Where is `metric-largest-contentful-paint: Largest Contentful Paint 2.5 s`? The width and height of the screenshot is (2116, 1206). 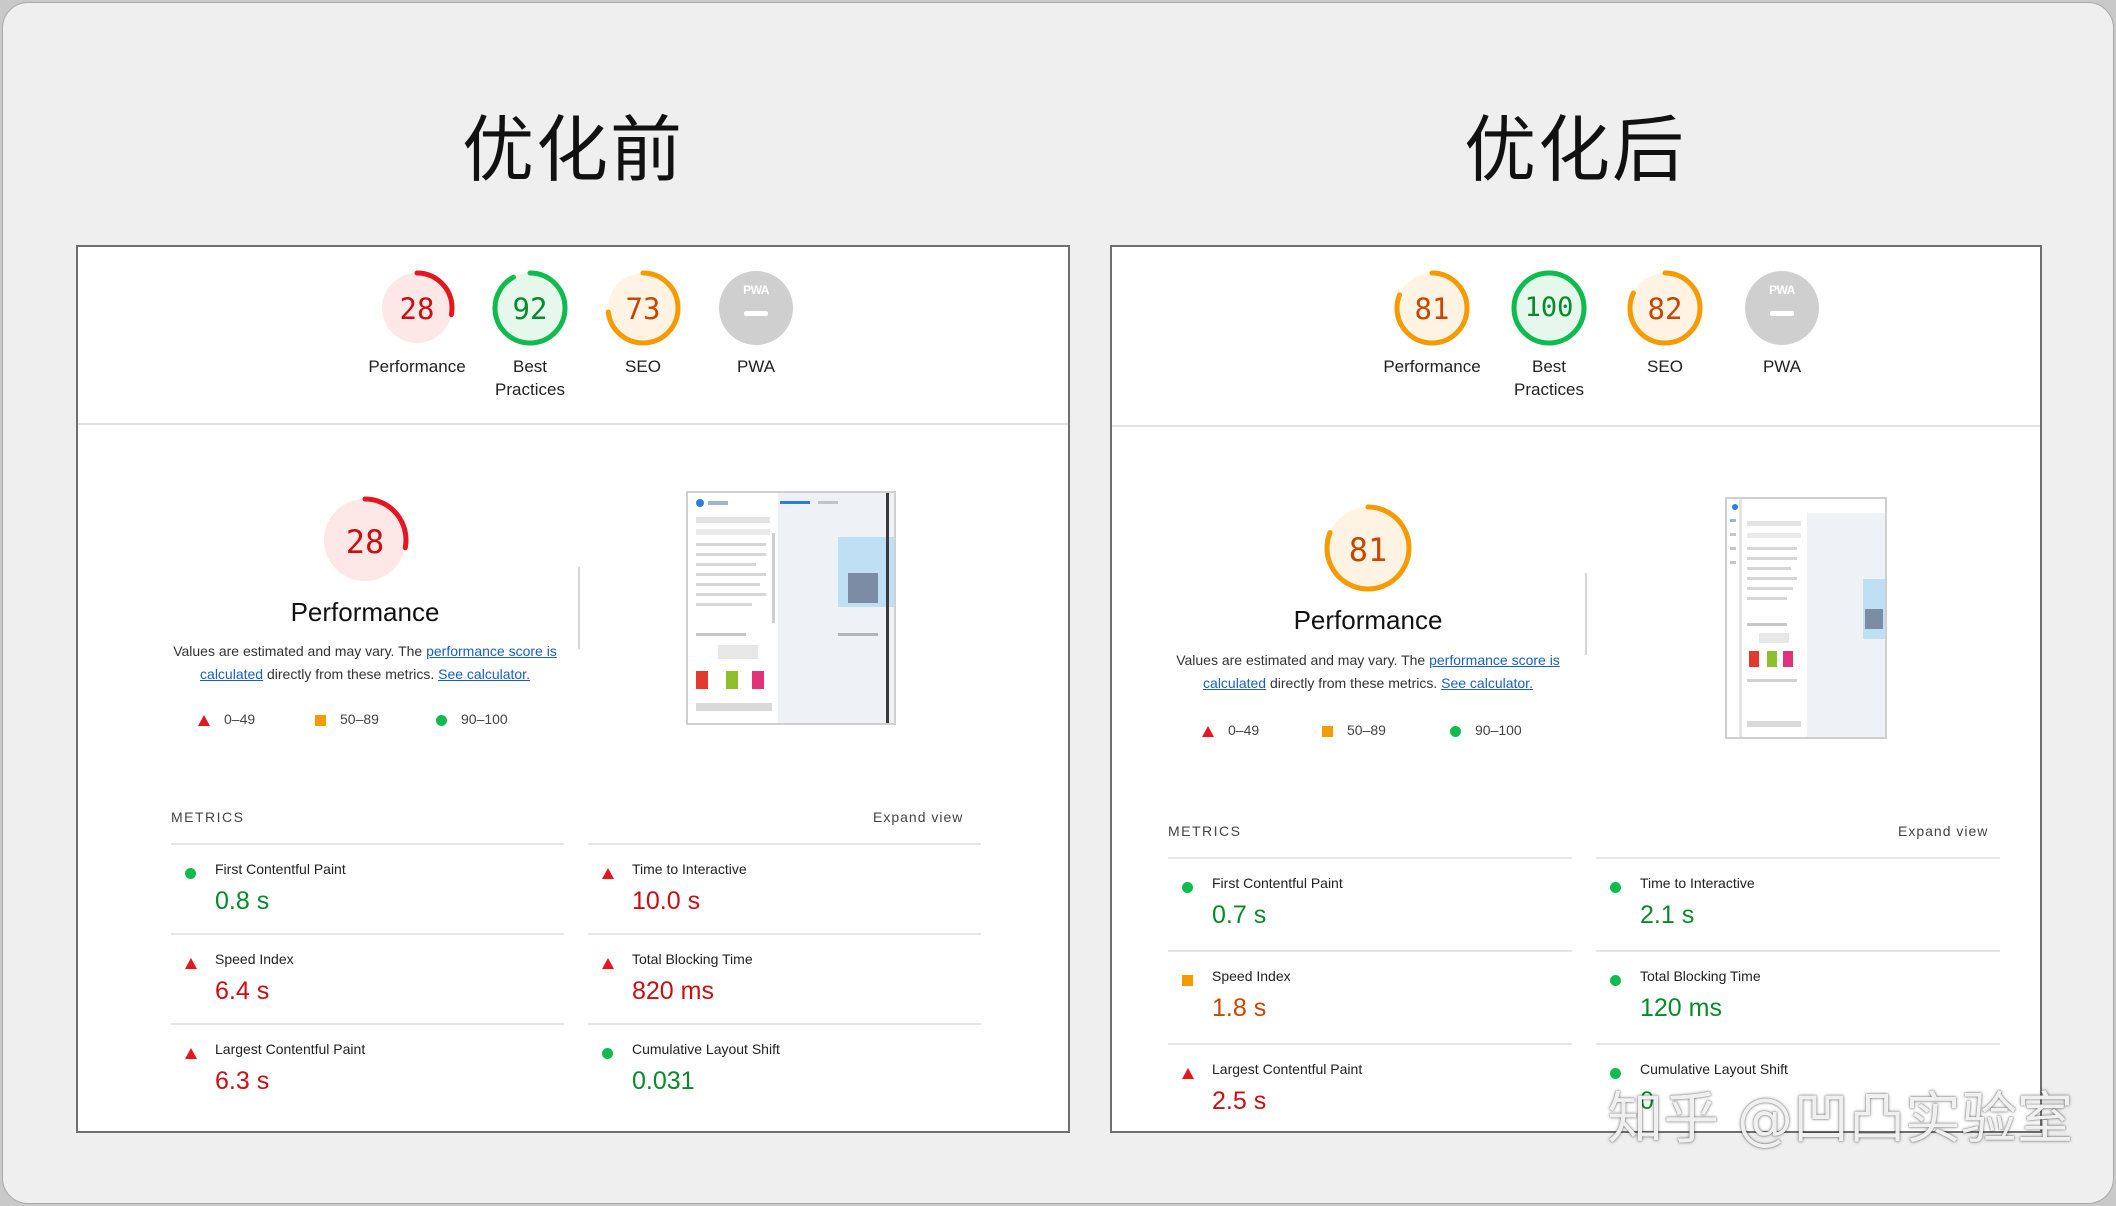
metric-largest-contentful-paint: Largest Contentful Paint 2.5 s is located at coordinates (1370, 1087).